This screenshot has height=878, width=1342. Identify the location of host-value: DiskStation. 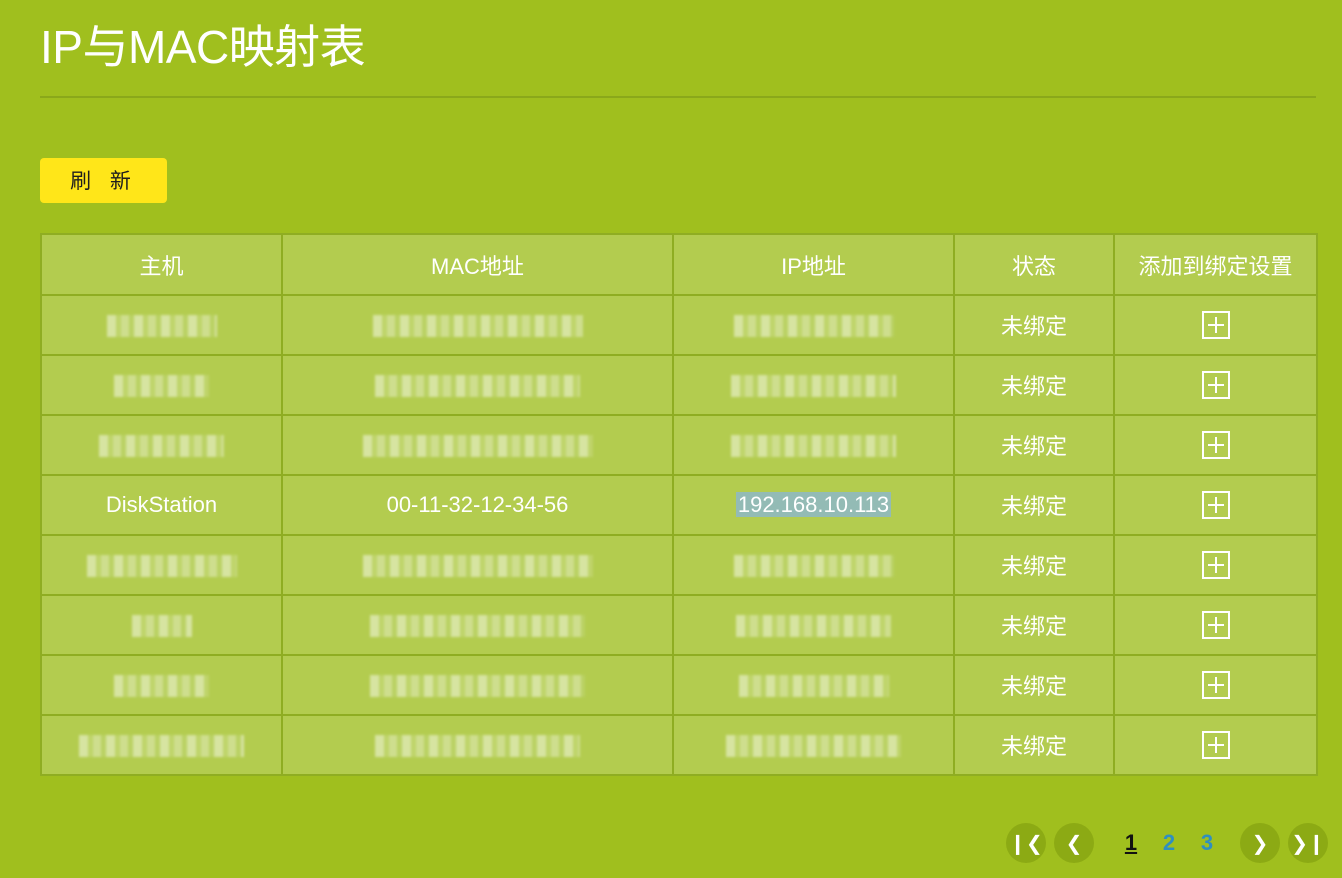
(161, 504).